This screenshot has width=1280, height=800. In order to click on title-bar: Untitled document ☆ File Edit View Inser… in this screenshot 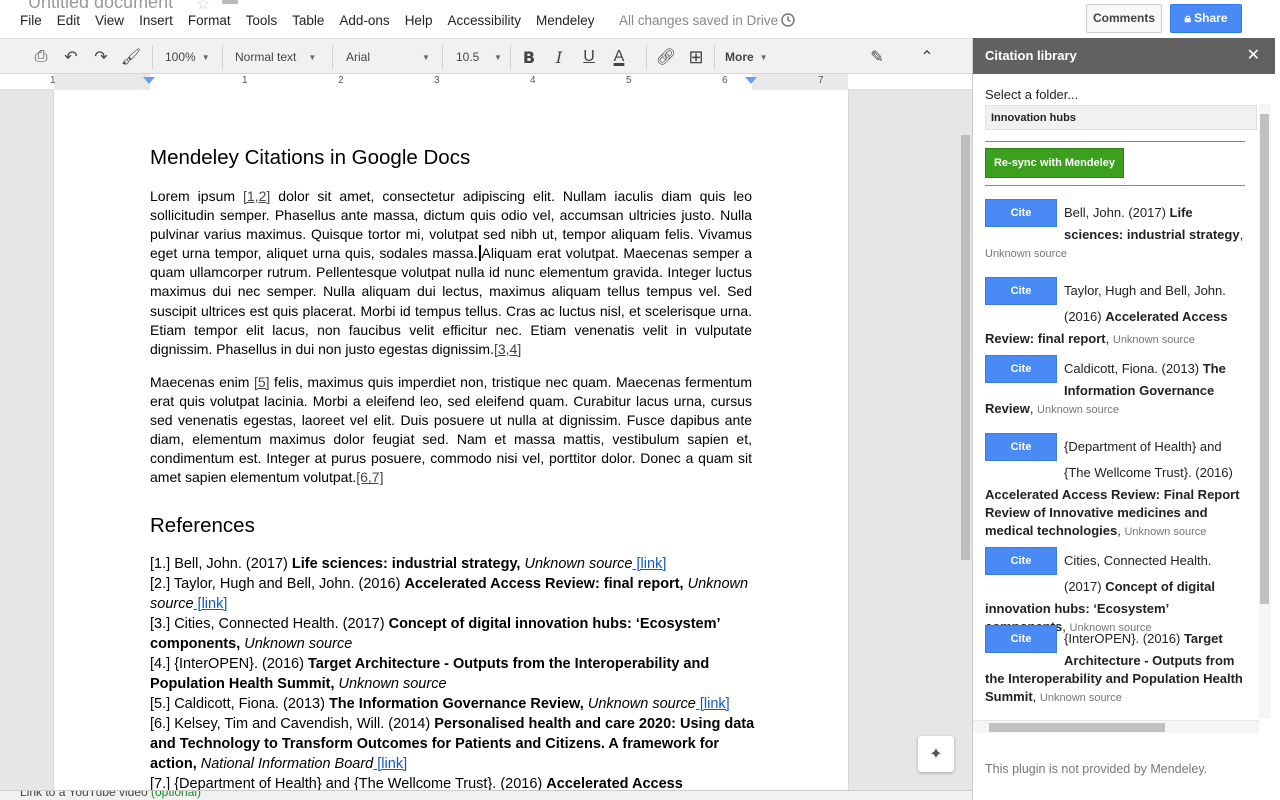, I will do `click(640, 19)`.